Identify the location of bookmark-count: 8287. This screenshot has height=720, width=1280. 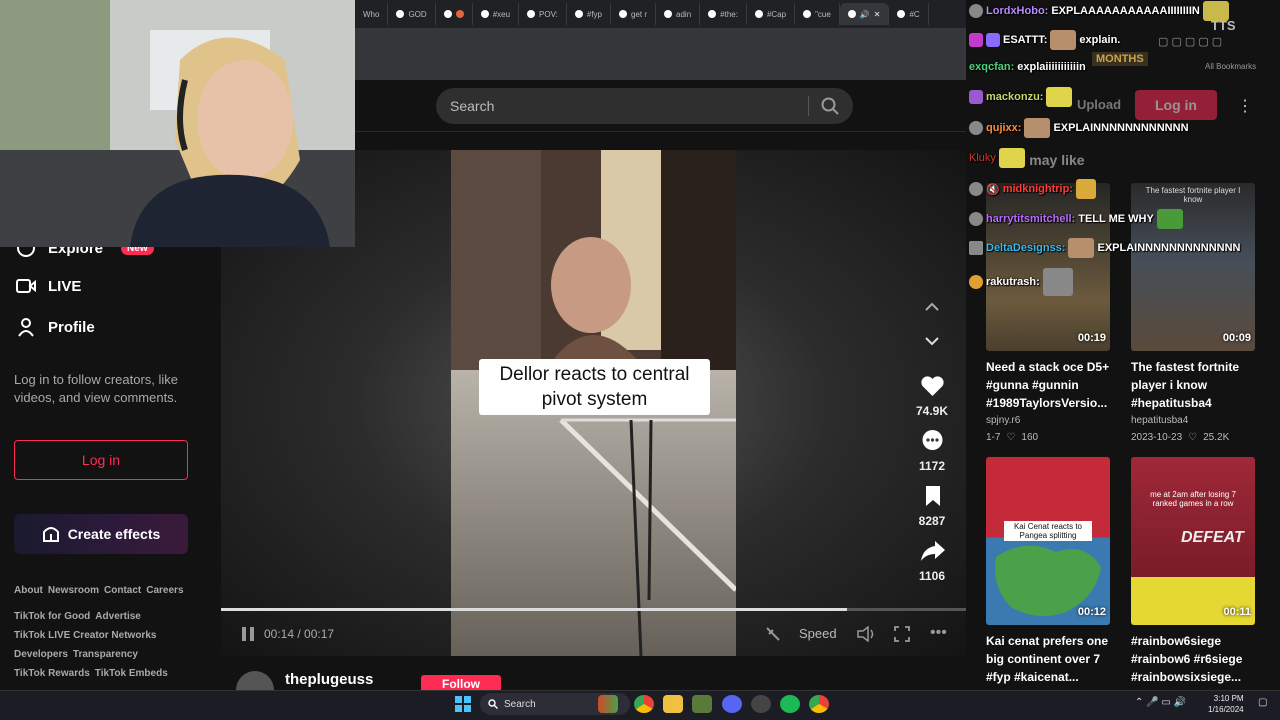
(932, 521).